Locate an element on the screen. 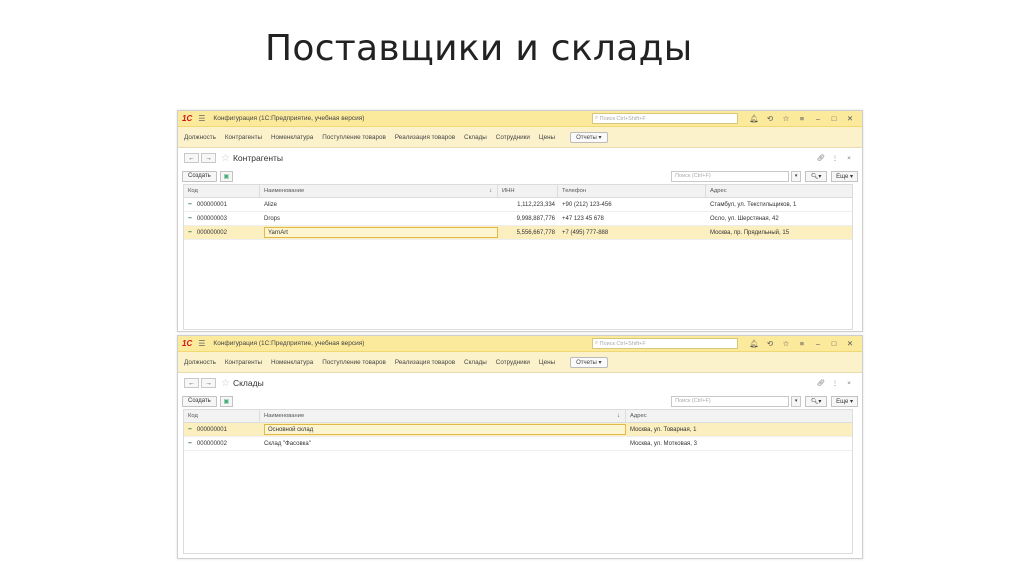 The height and width of the screenshot is (574, 1024). cell-name-focused: Основной склад is located at coordinates (445, 429).